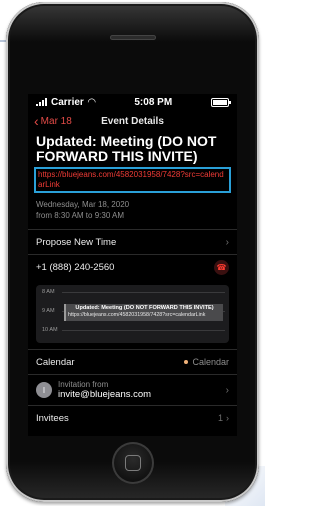  Describe the element at coordinates (132, 121) in the screenshot. I see `navigation-bar: ‹ Mar 18 Event Details` at that location.